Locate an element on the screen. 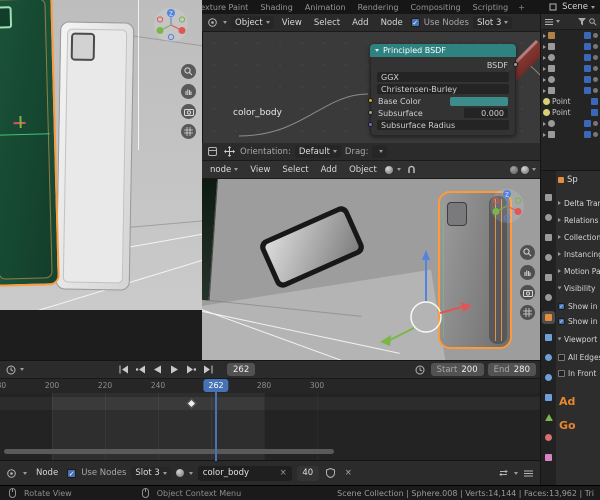 The width and height of the screenshot is (600, 500). frame-end-field: End 280 is located at coordinates (511, 369).